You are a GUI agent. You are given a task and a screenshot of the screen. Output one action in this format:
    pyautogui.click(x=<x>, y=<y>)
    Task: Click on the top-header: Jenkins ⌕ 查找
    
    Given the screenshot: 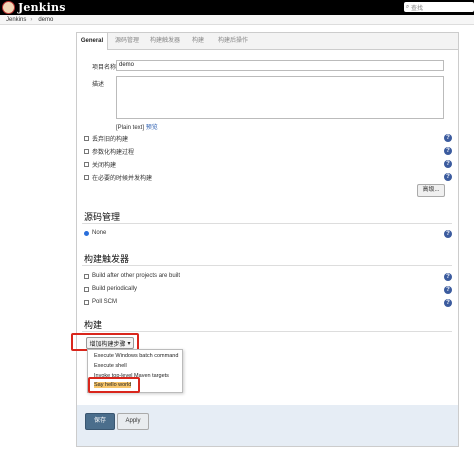 What is the action you would take?
    pyautogui.click(x=237, y=7)
    